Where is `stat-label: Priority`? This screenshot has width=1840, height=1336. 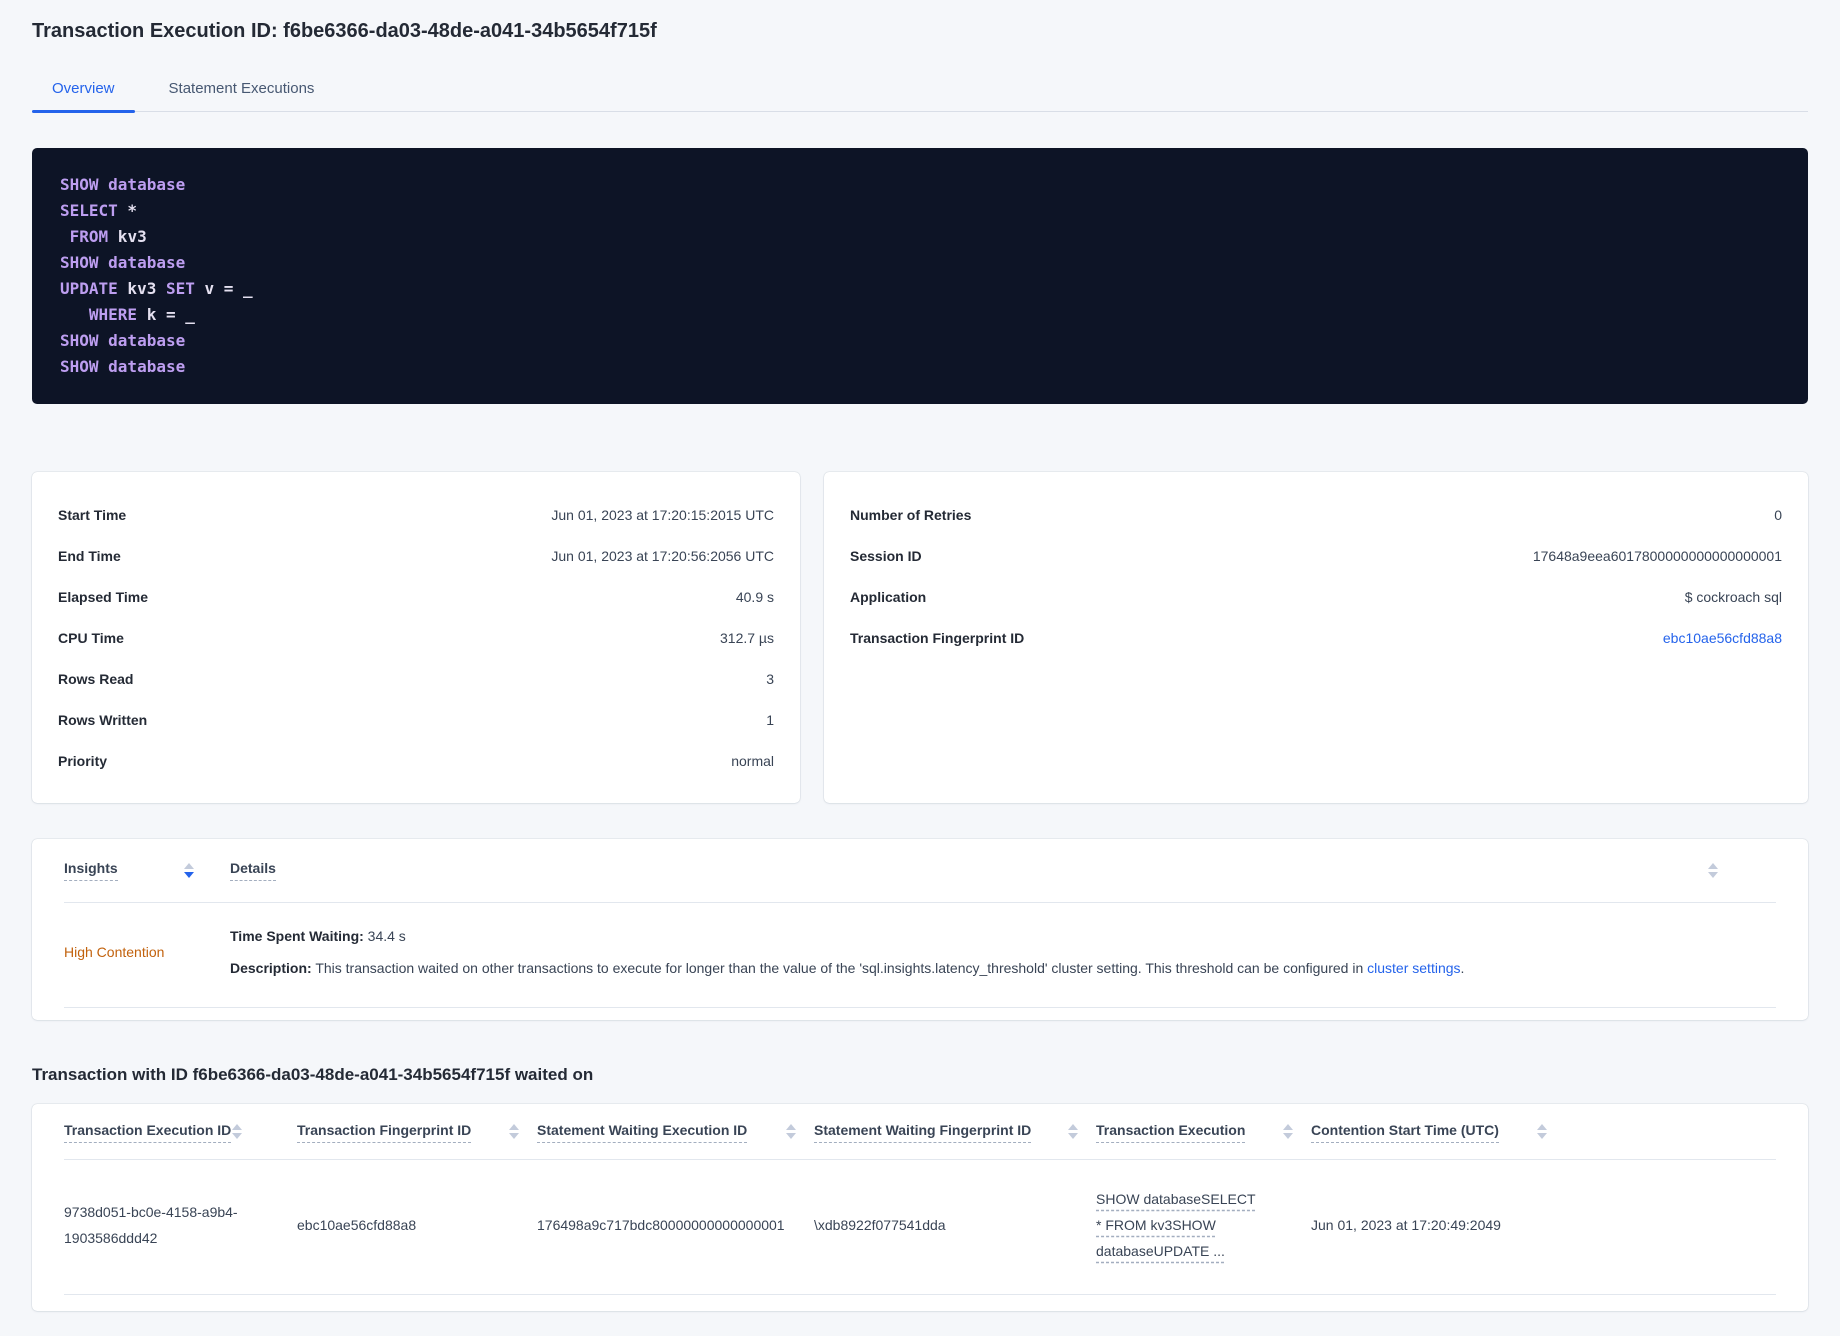 stat-label: Priority is located at coordinates (83, 760).